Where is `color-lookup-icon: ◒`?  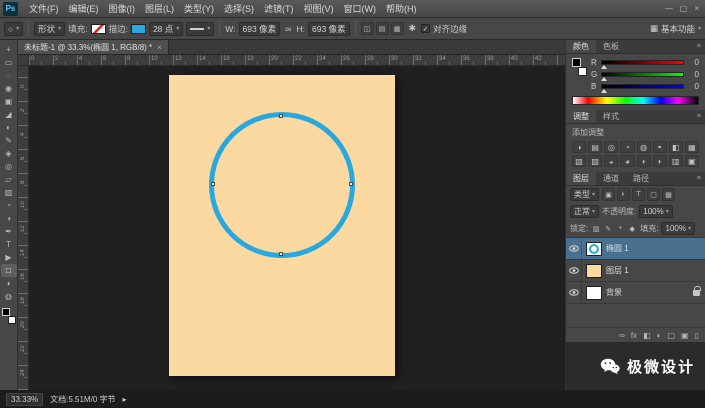
color-lookup-icon: ◒ is located at coordinates (611, 161).